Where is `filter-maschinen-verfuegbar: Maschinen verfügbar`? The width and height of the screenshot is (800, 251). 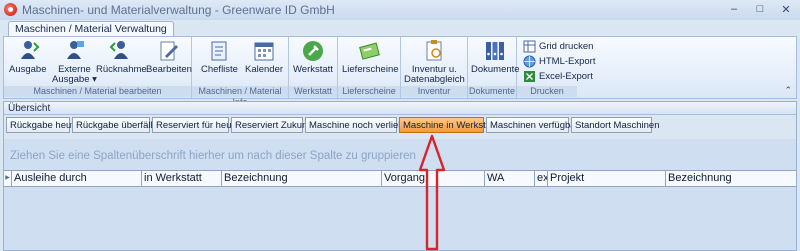 filter-maschinen-verfuegbar: Maschinen verfügbar is located at coordinates (532, 125).